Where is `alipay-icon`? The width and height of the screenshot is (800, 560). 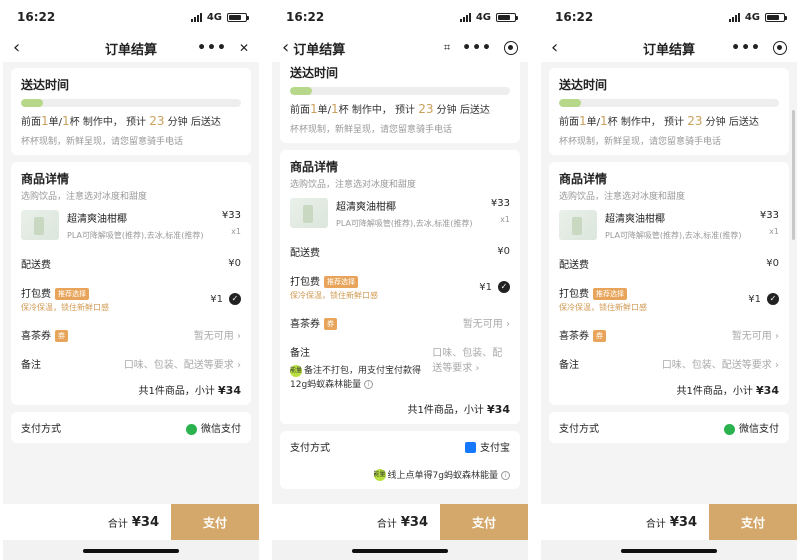 alipay-icon is located at coordinates (470, 447).